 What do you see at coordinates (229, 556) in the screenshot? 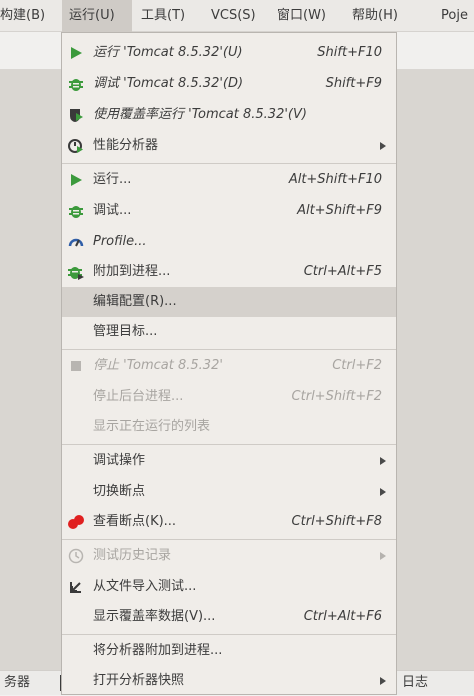
I see `menu-item-test-history: 测试历史记录` at bounding box center [229, 556].